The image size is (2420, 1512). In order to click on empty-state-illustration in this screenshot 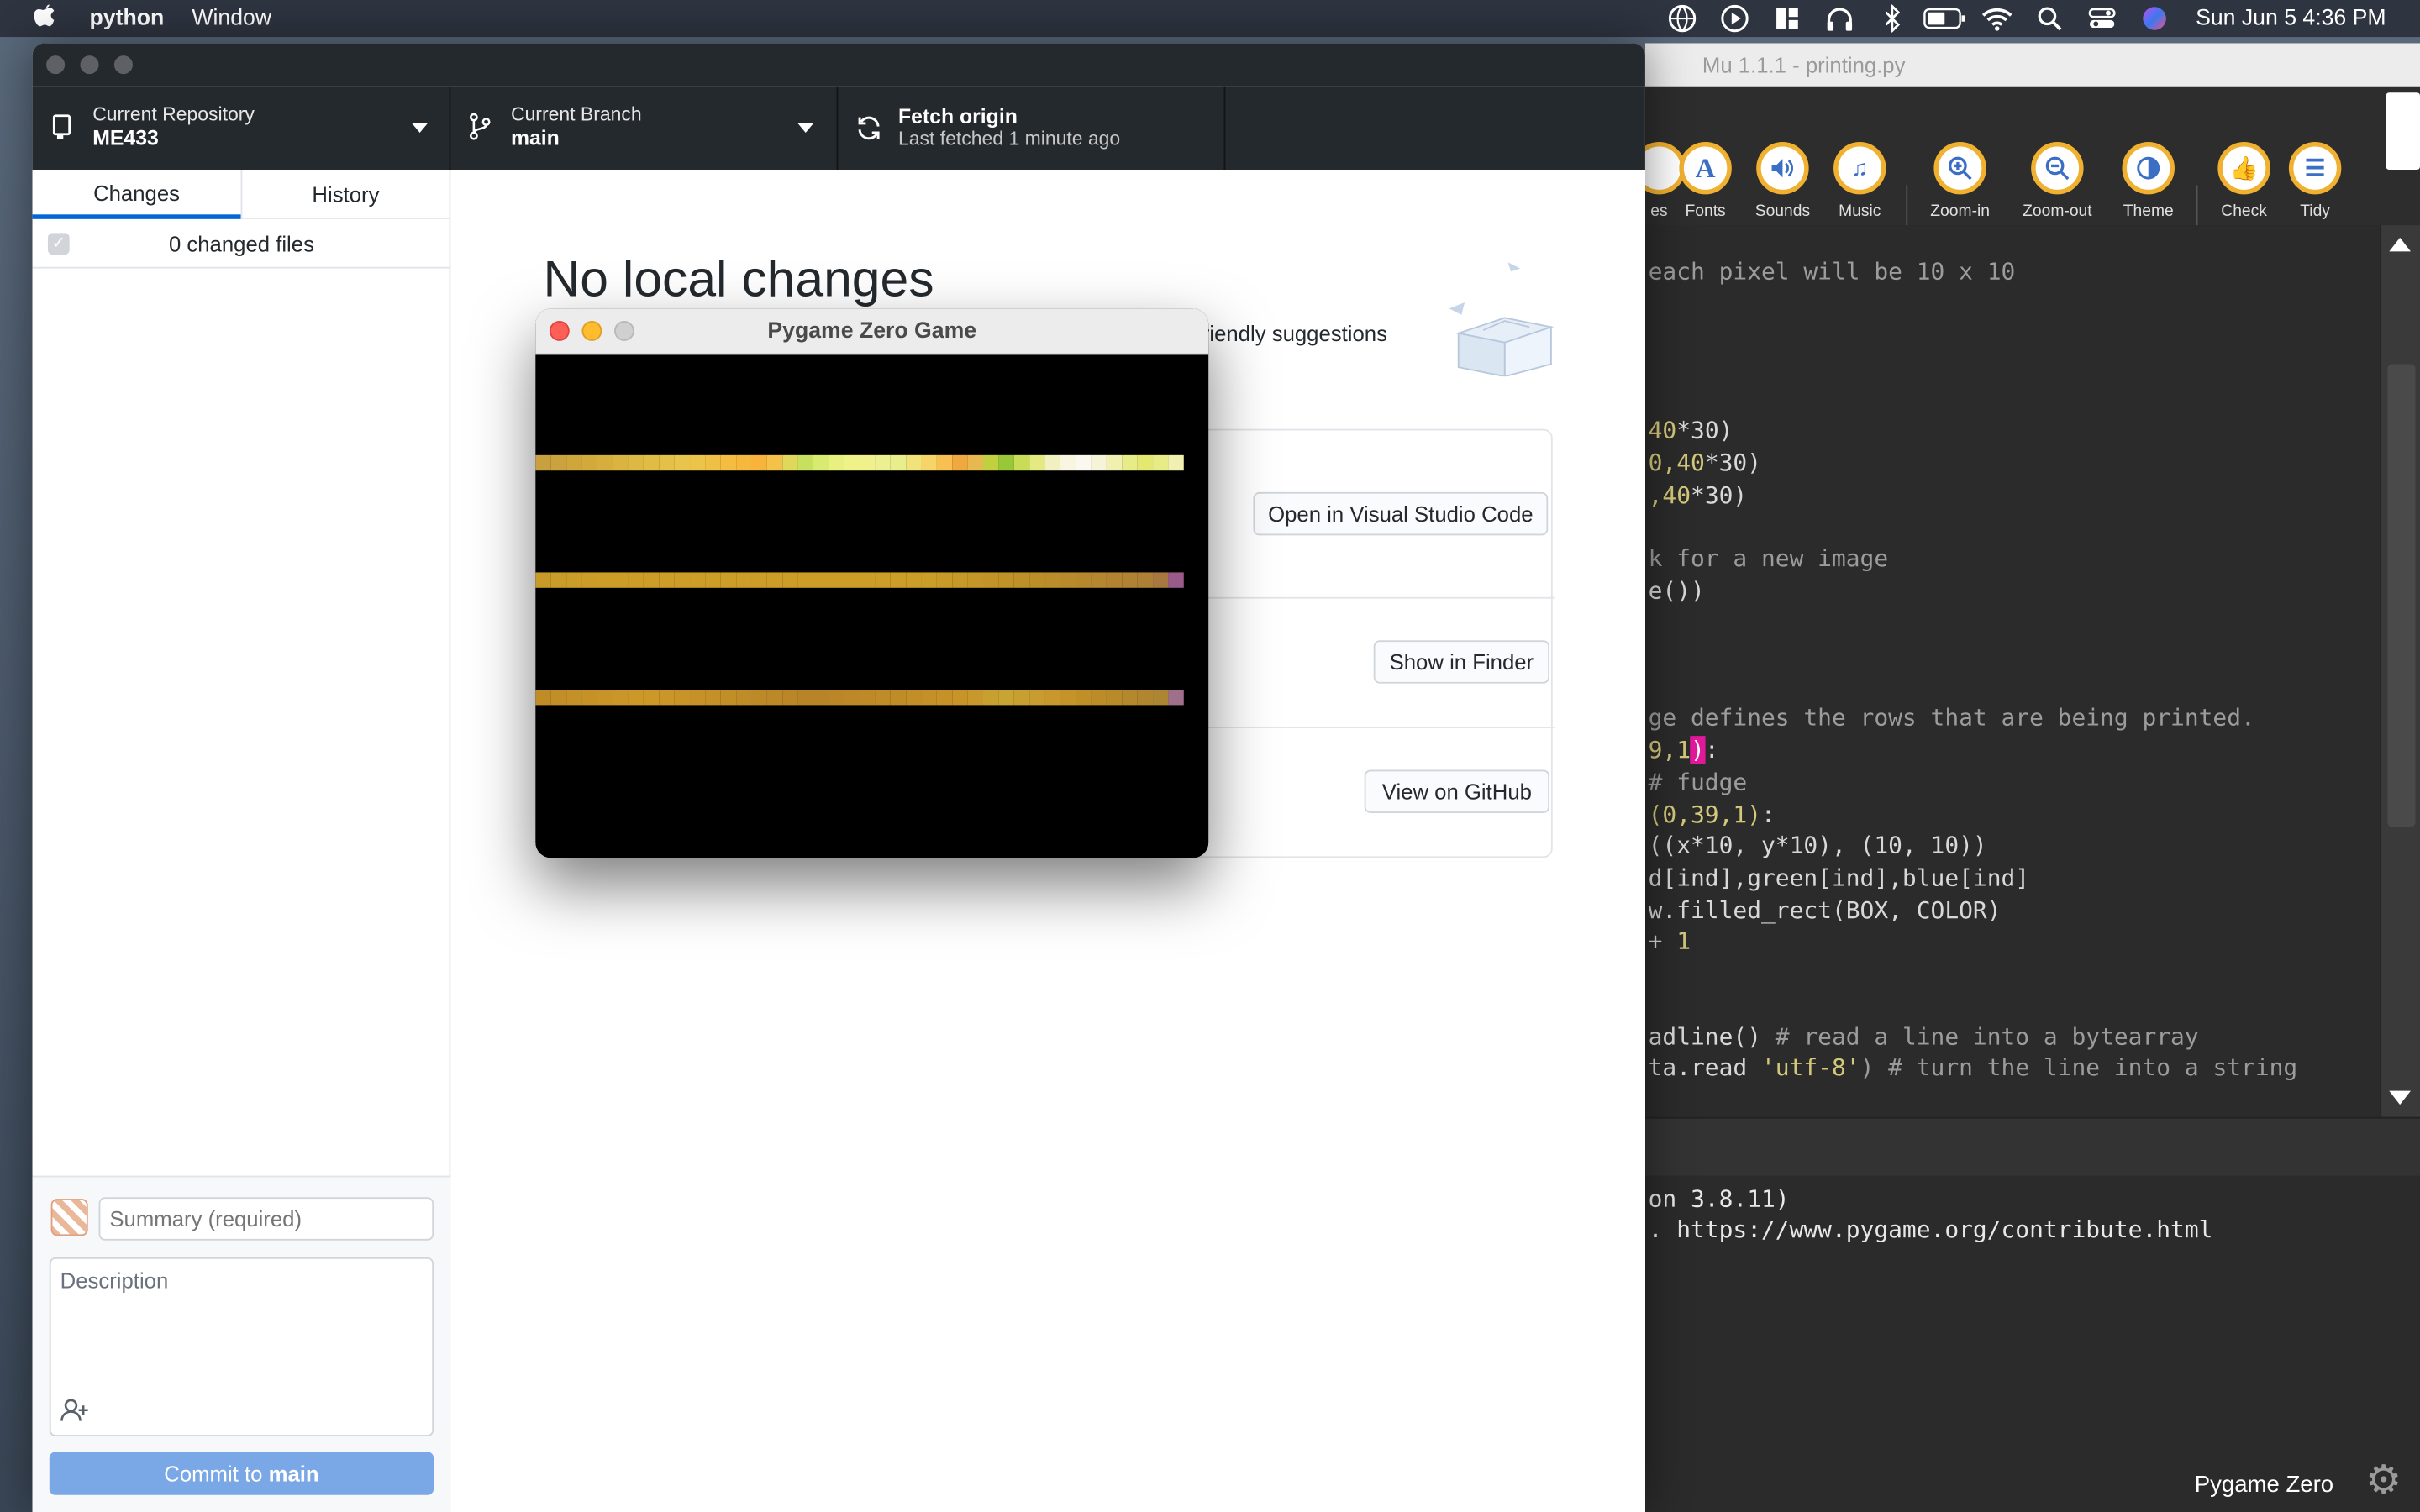, I will do `click(1497, 315)`.